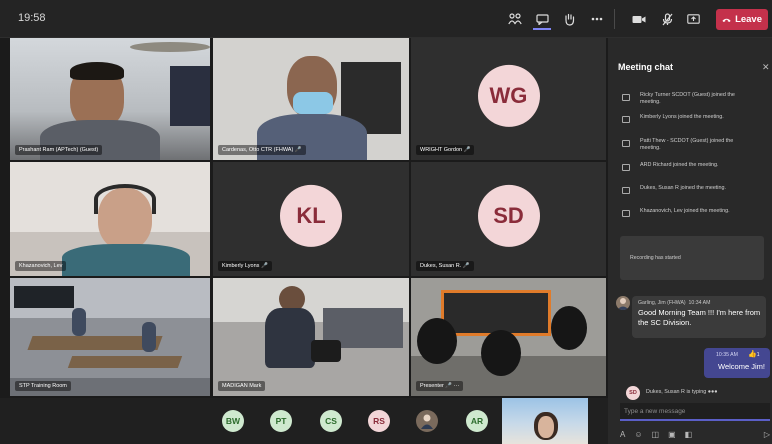 The height and width of the screenshot is (444, 772). I want to click on training-table, so click(125, 362).